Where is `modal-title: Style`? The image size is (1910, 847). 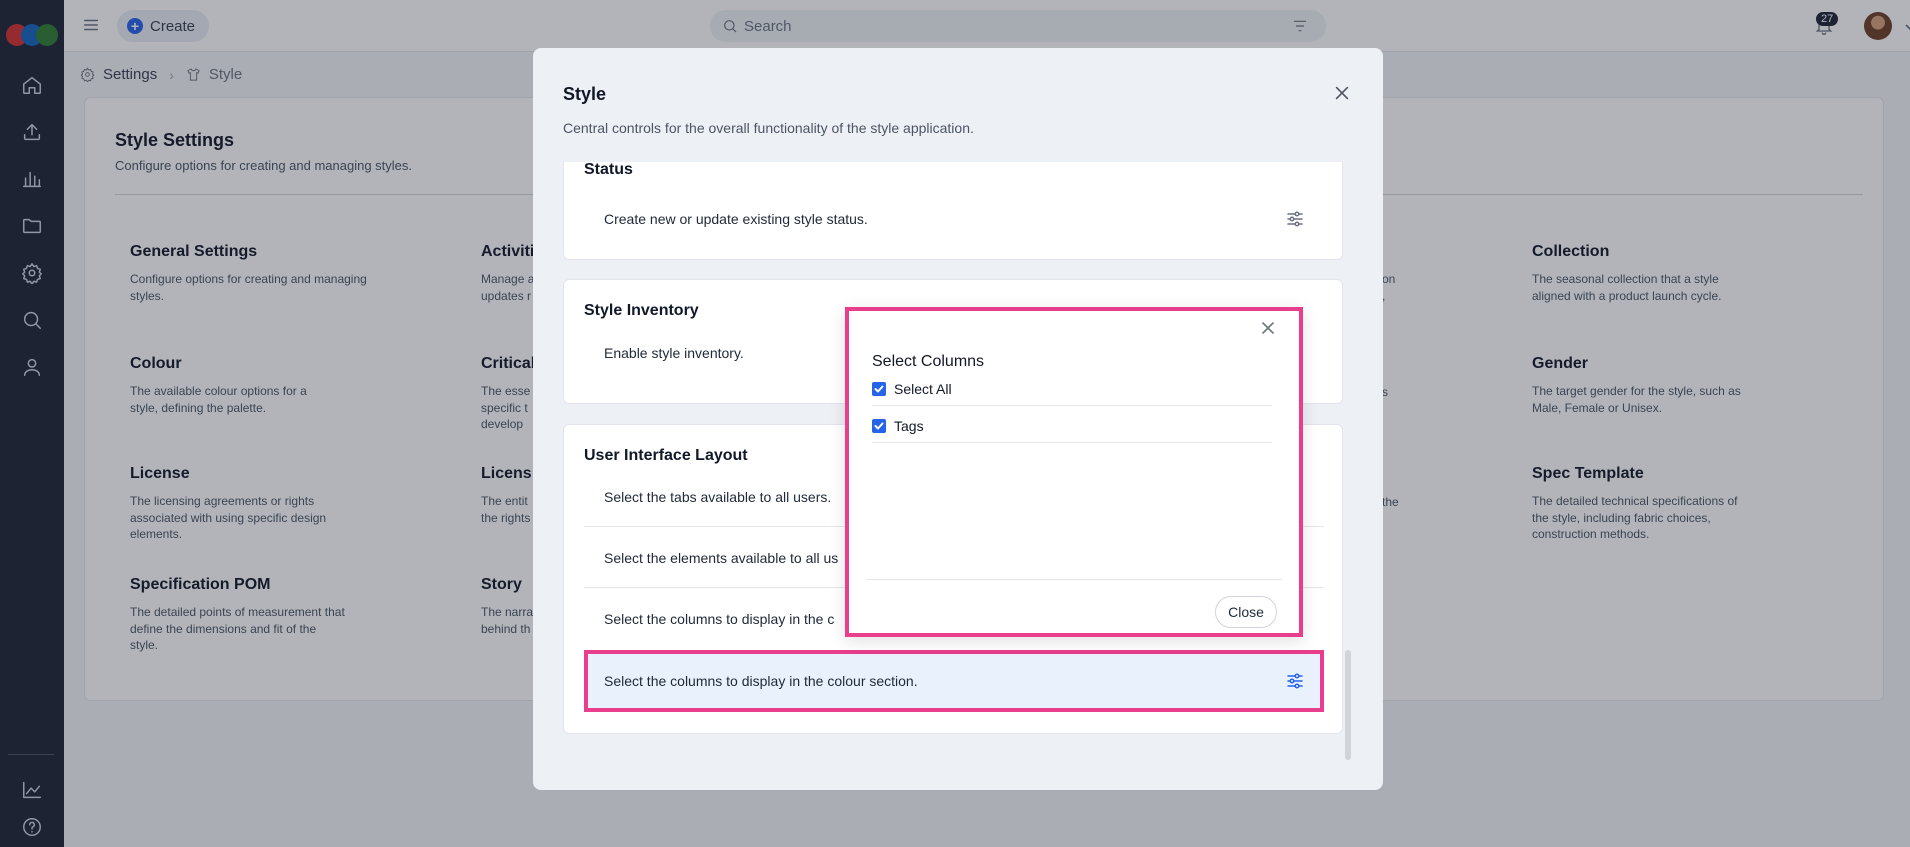
modal-title: Style is located at coordinates (585, 94).